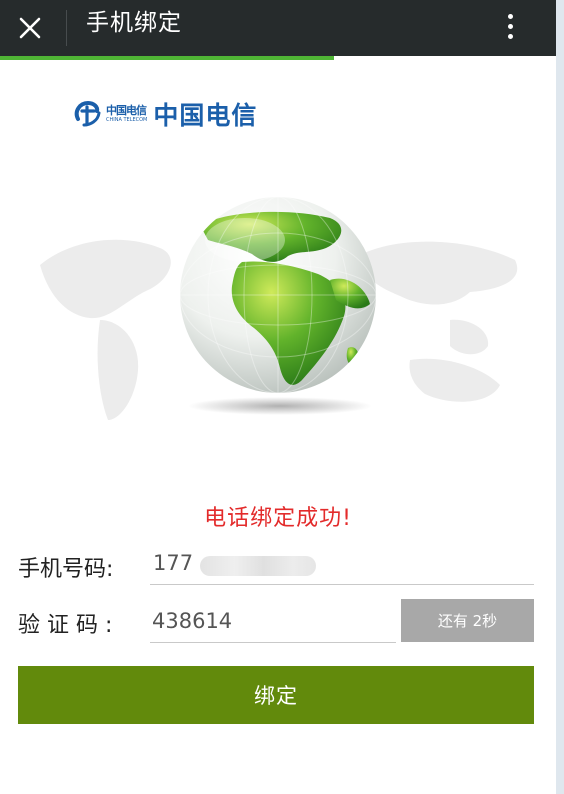 This screenshot has width=564, height=794. What do you see at coordinates (167, 58) in the screenshot?
I see `progress-fill` at bounding box center [167, 58].